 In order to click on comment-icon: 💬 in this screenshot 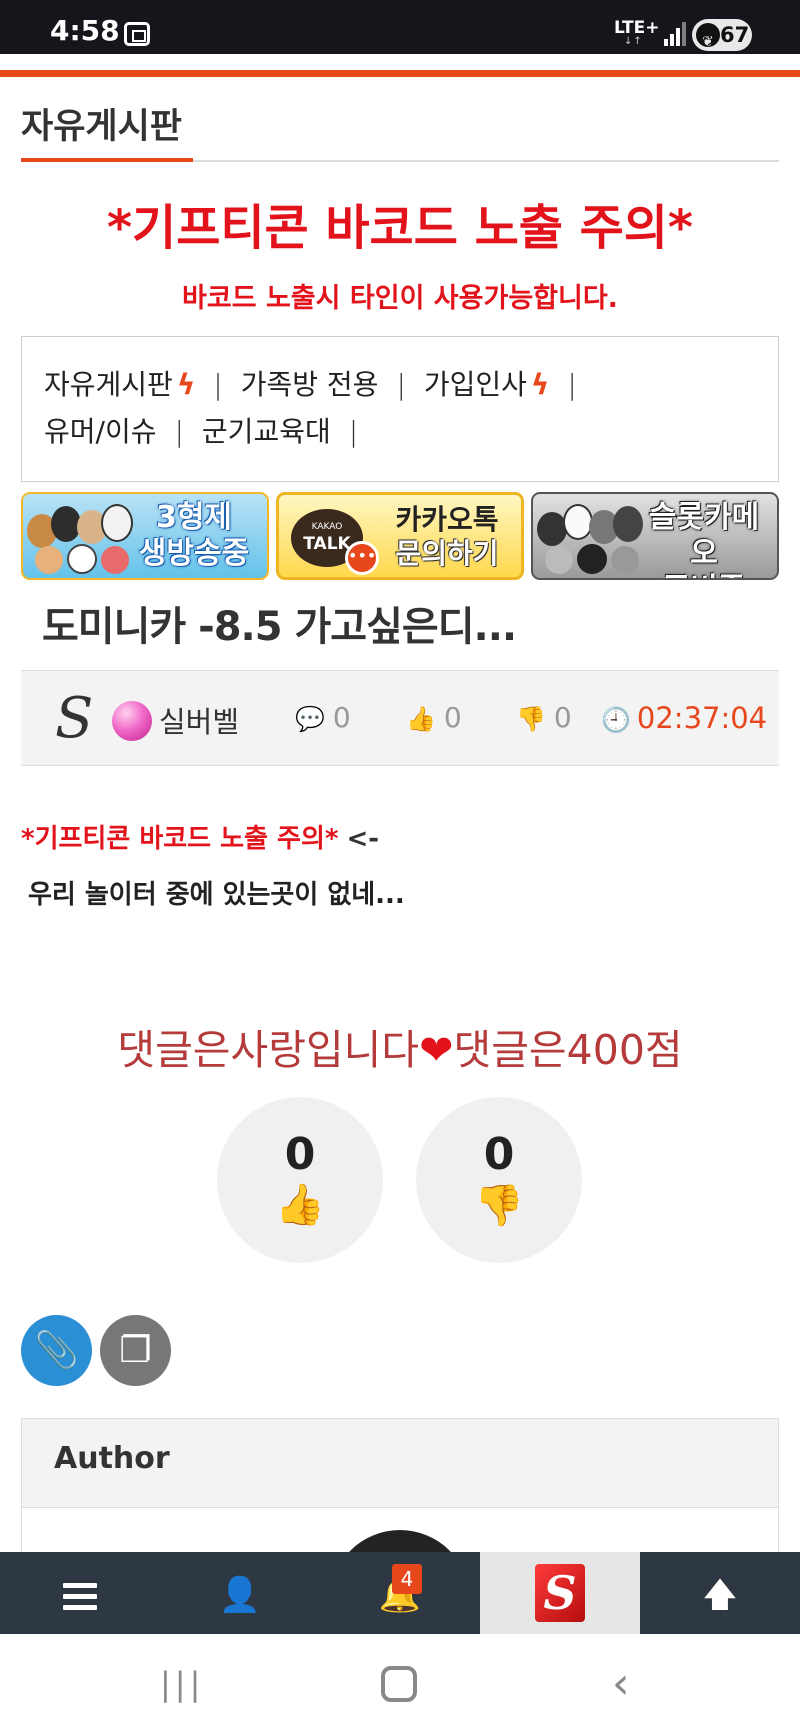, I will do `click(310, 719)`.